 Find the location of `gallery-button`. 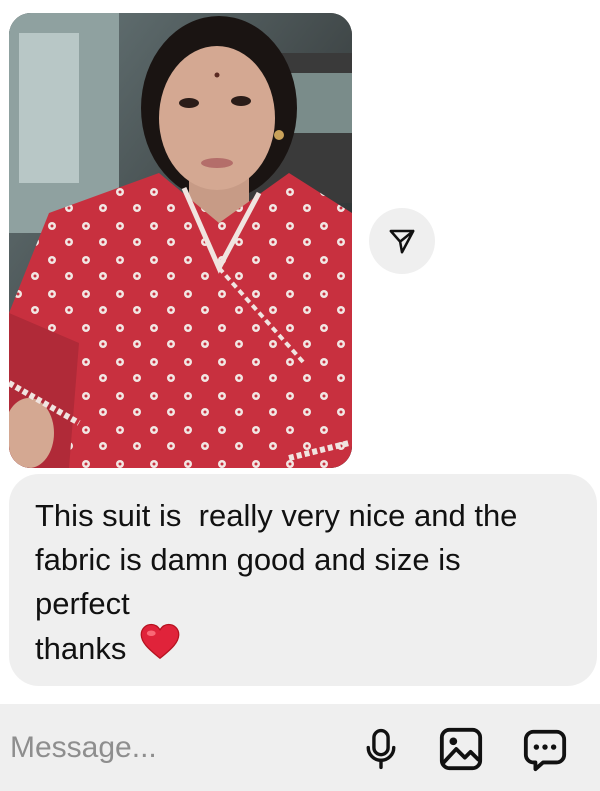

gallery-button is located at coordinates (461, 749).